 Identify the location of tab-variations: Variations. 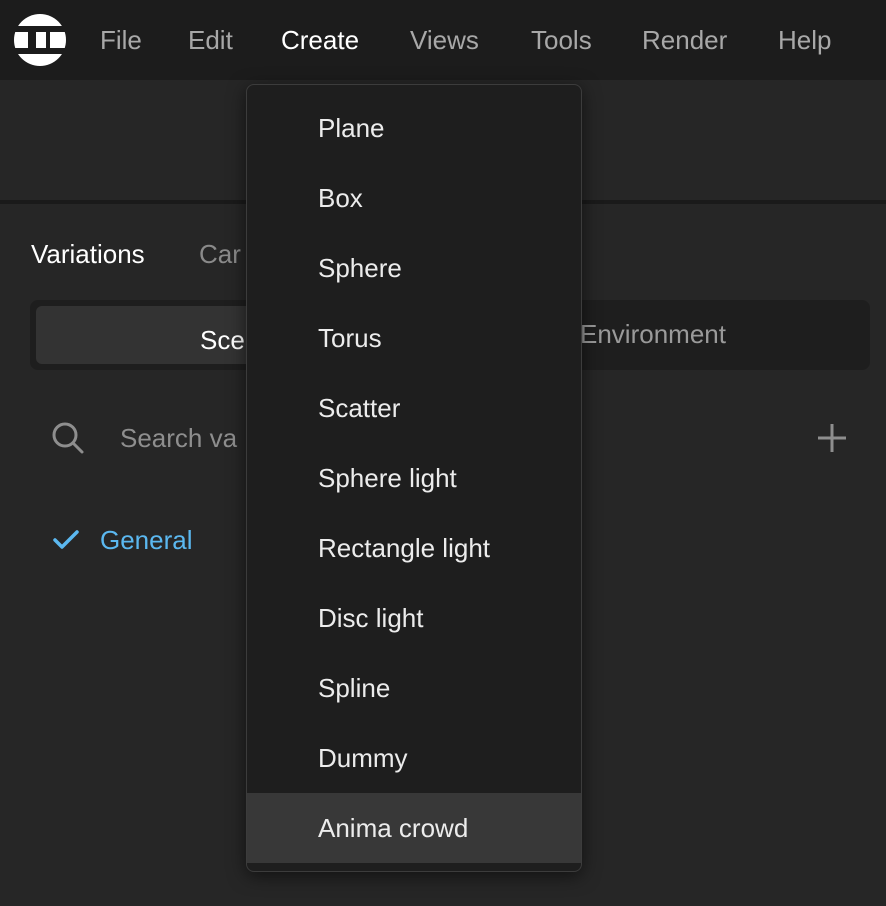
(88, 254).